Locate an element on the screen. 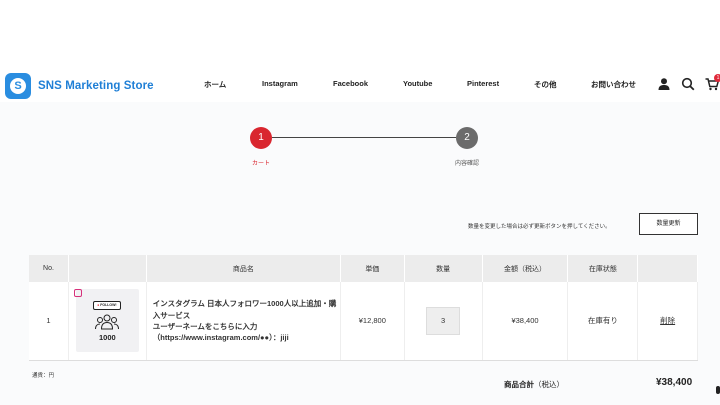  header-no: No. is located at coordinates (49, 268).